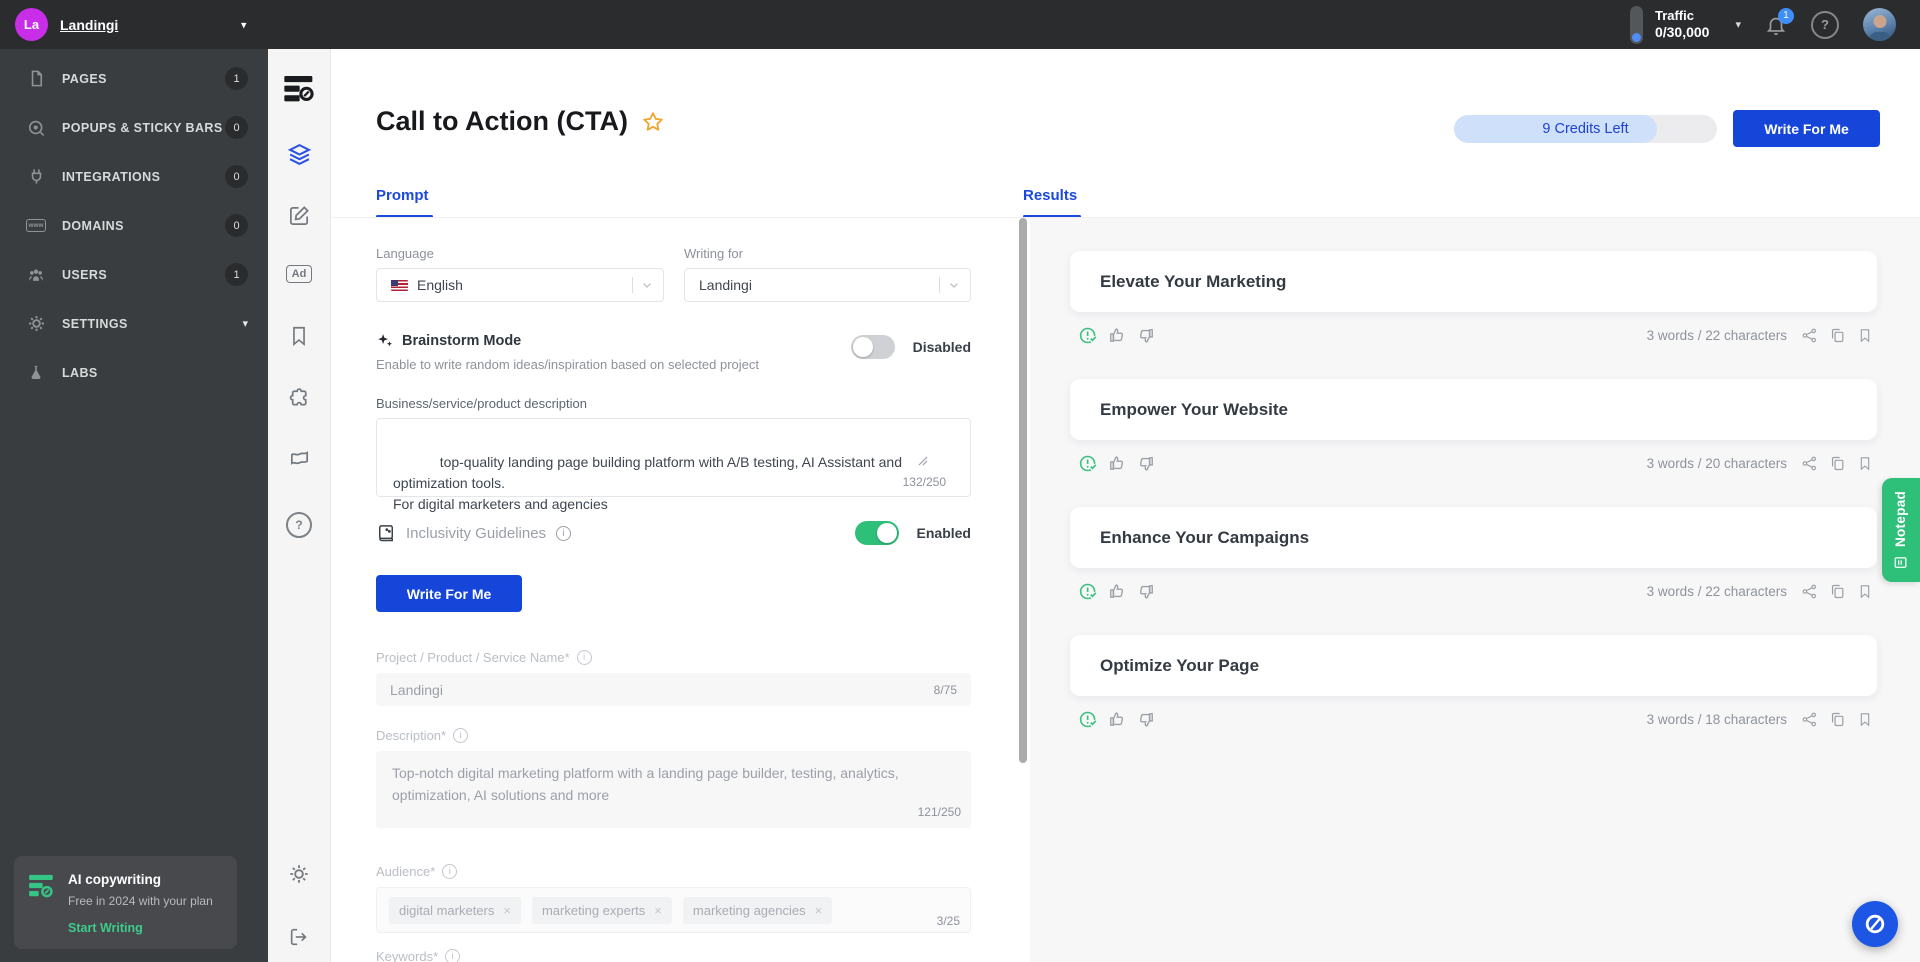  Describe the element at coordinates (140, 928) in the screenshot. I see `start-writing-link: Start Writing` at that location.